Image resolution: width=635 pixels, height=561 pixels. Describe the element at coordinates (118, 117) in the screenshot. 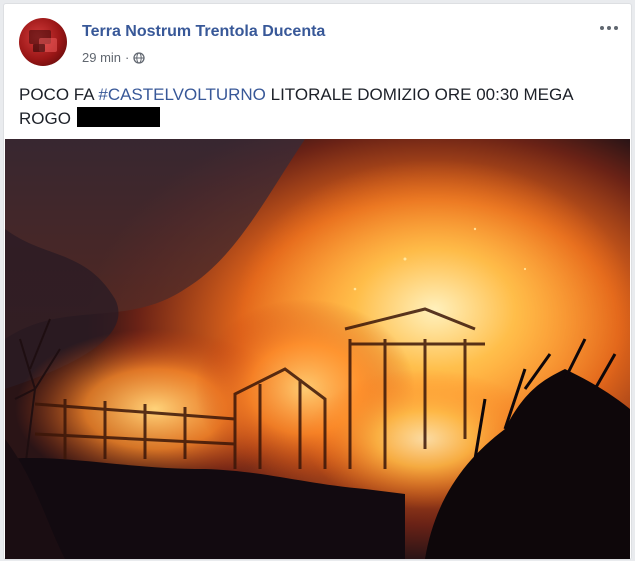

I see `redaction-bar` at that location.